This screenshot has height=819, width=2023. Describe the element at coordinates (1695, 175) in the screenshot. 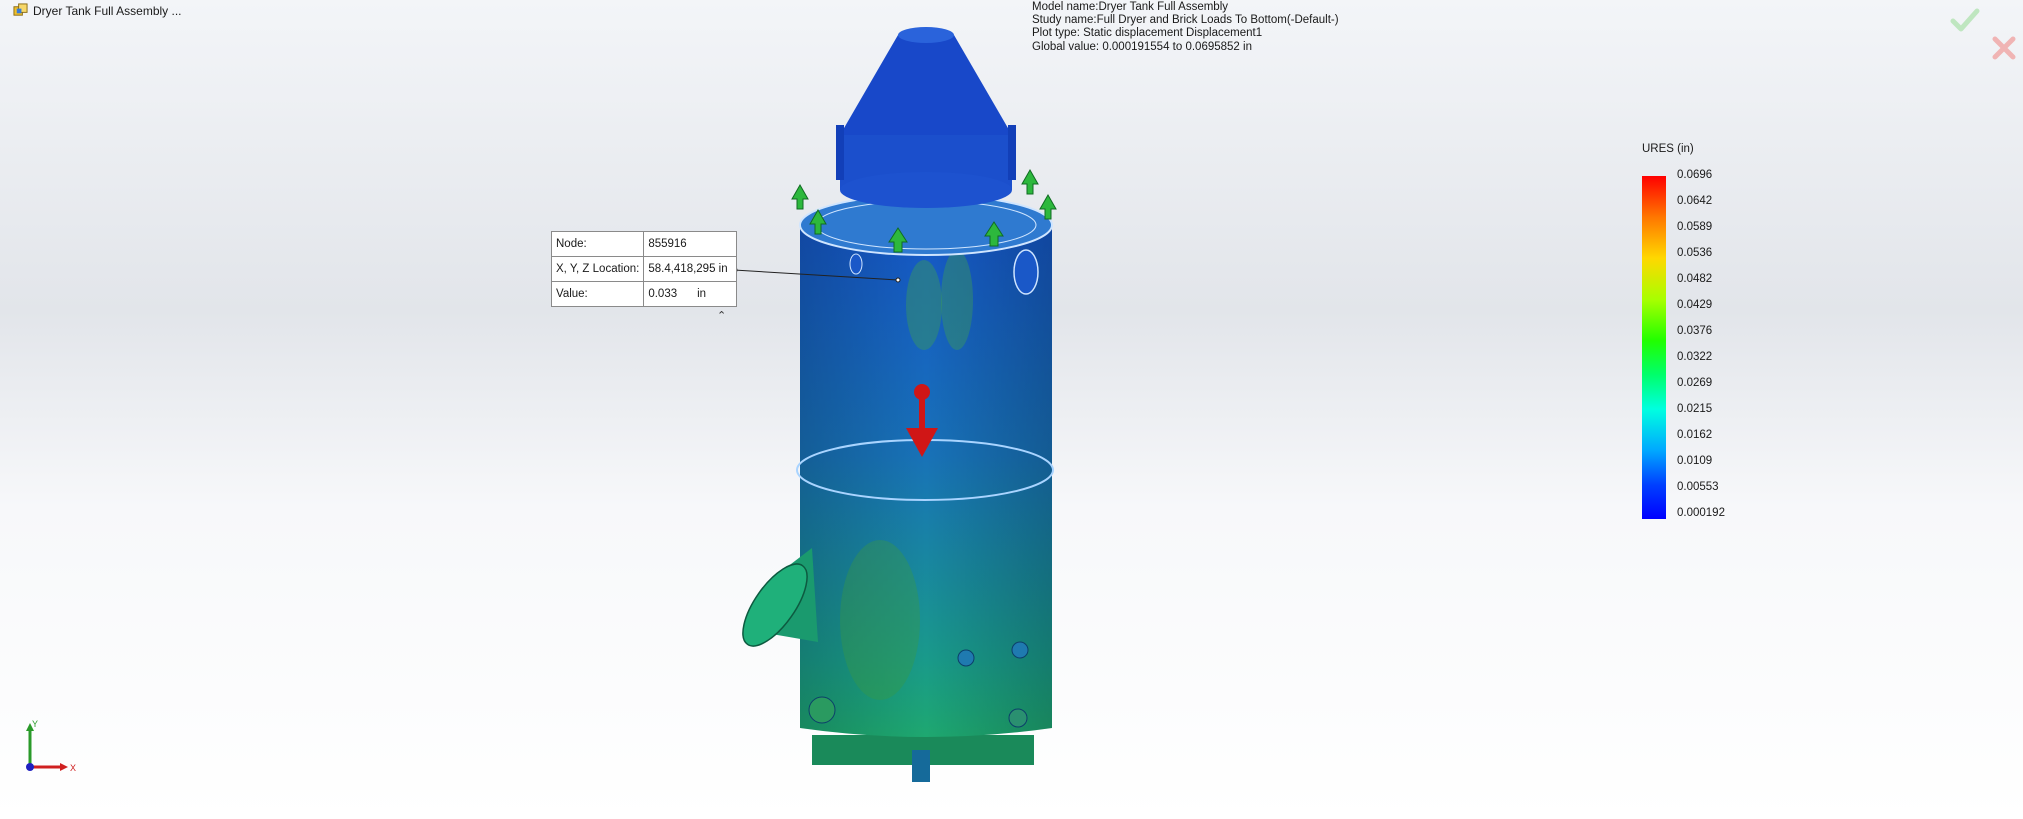

I see `legend-label: 0.0696` at that location.